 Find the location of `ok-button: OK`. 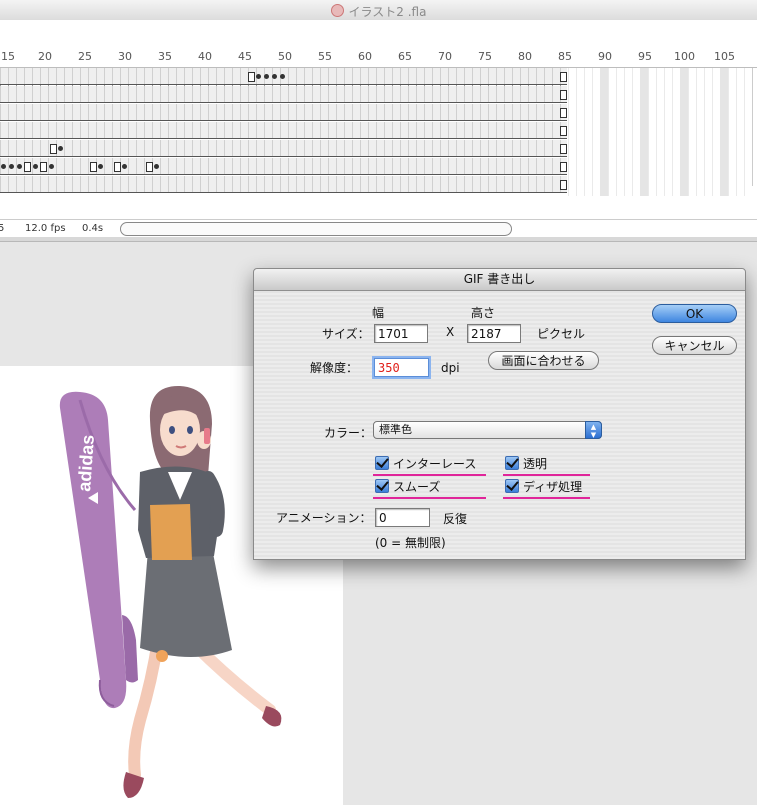

ok-button: OK is located at coordinates (694, 313).